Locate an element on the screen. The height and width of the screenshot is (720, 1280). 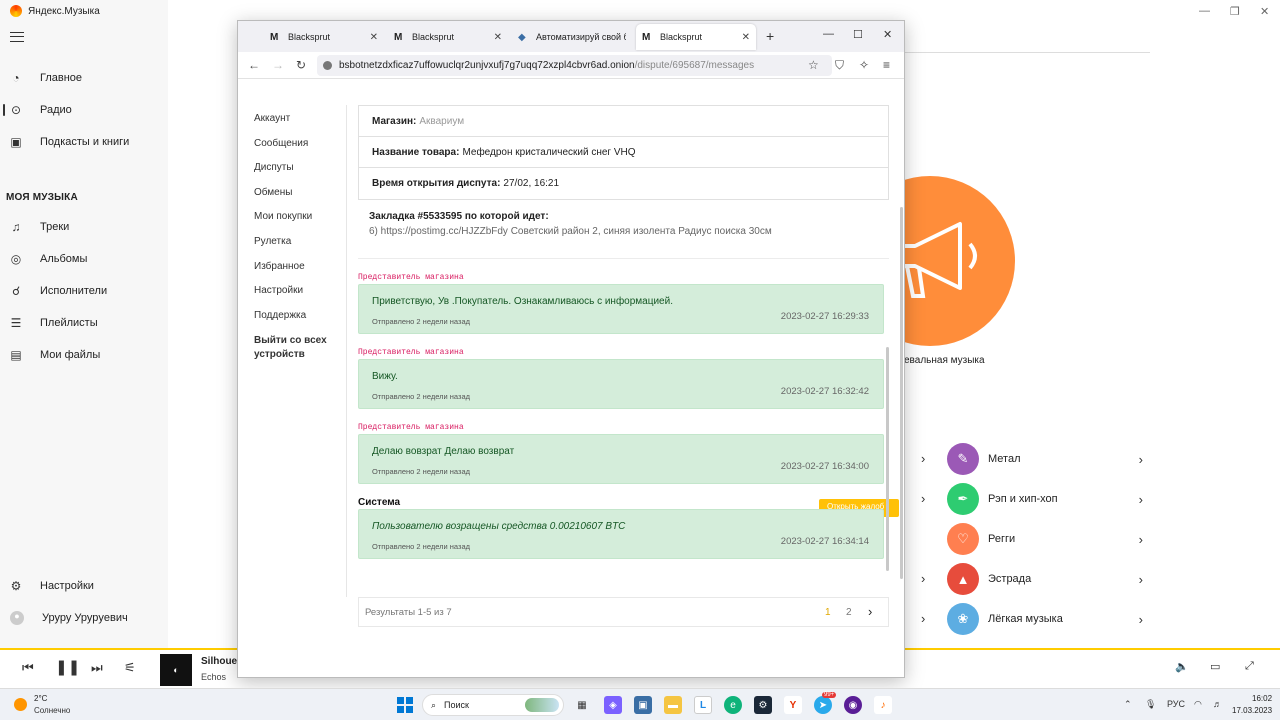
minimize-icon: — is located at coordinates (828, 34).